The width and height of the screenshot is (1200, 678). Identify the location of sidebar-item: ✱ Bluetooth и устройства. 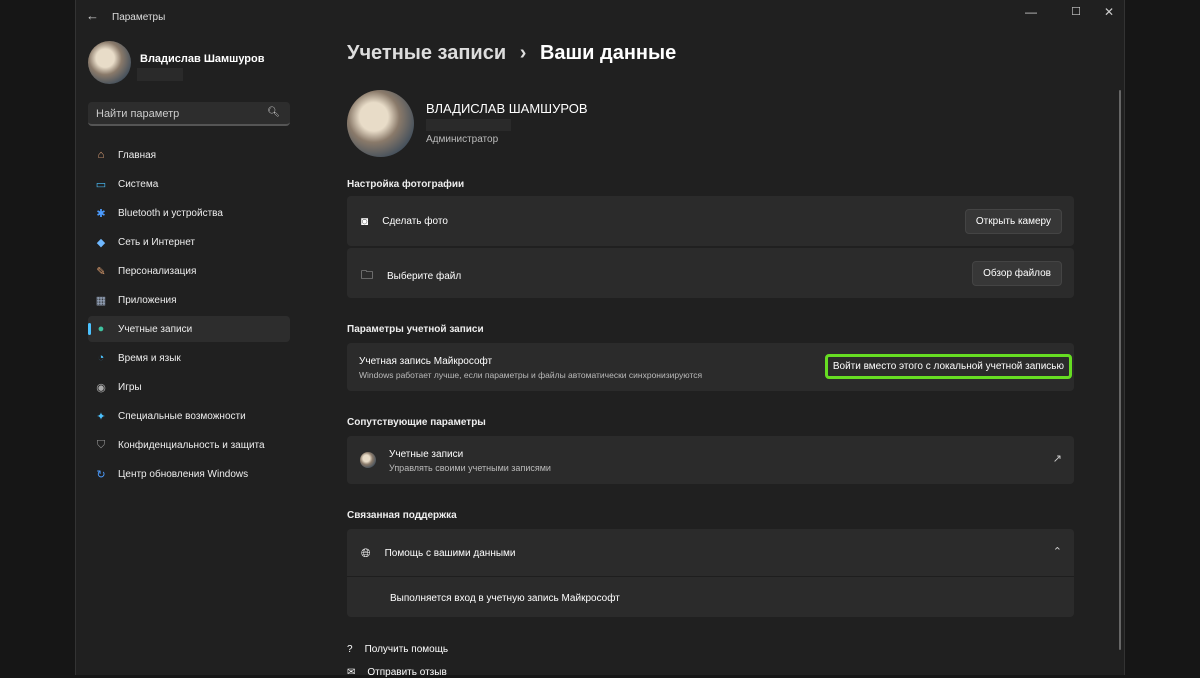
(189, 213).